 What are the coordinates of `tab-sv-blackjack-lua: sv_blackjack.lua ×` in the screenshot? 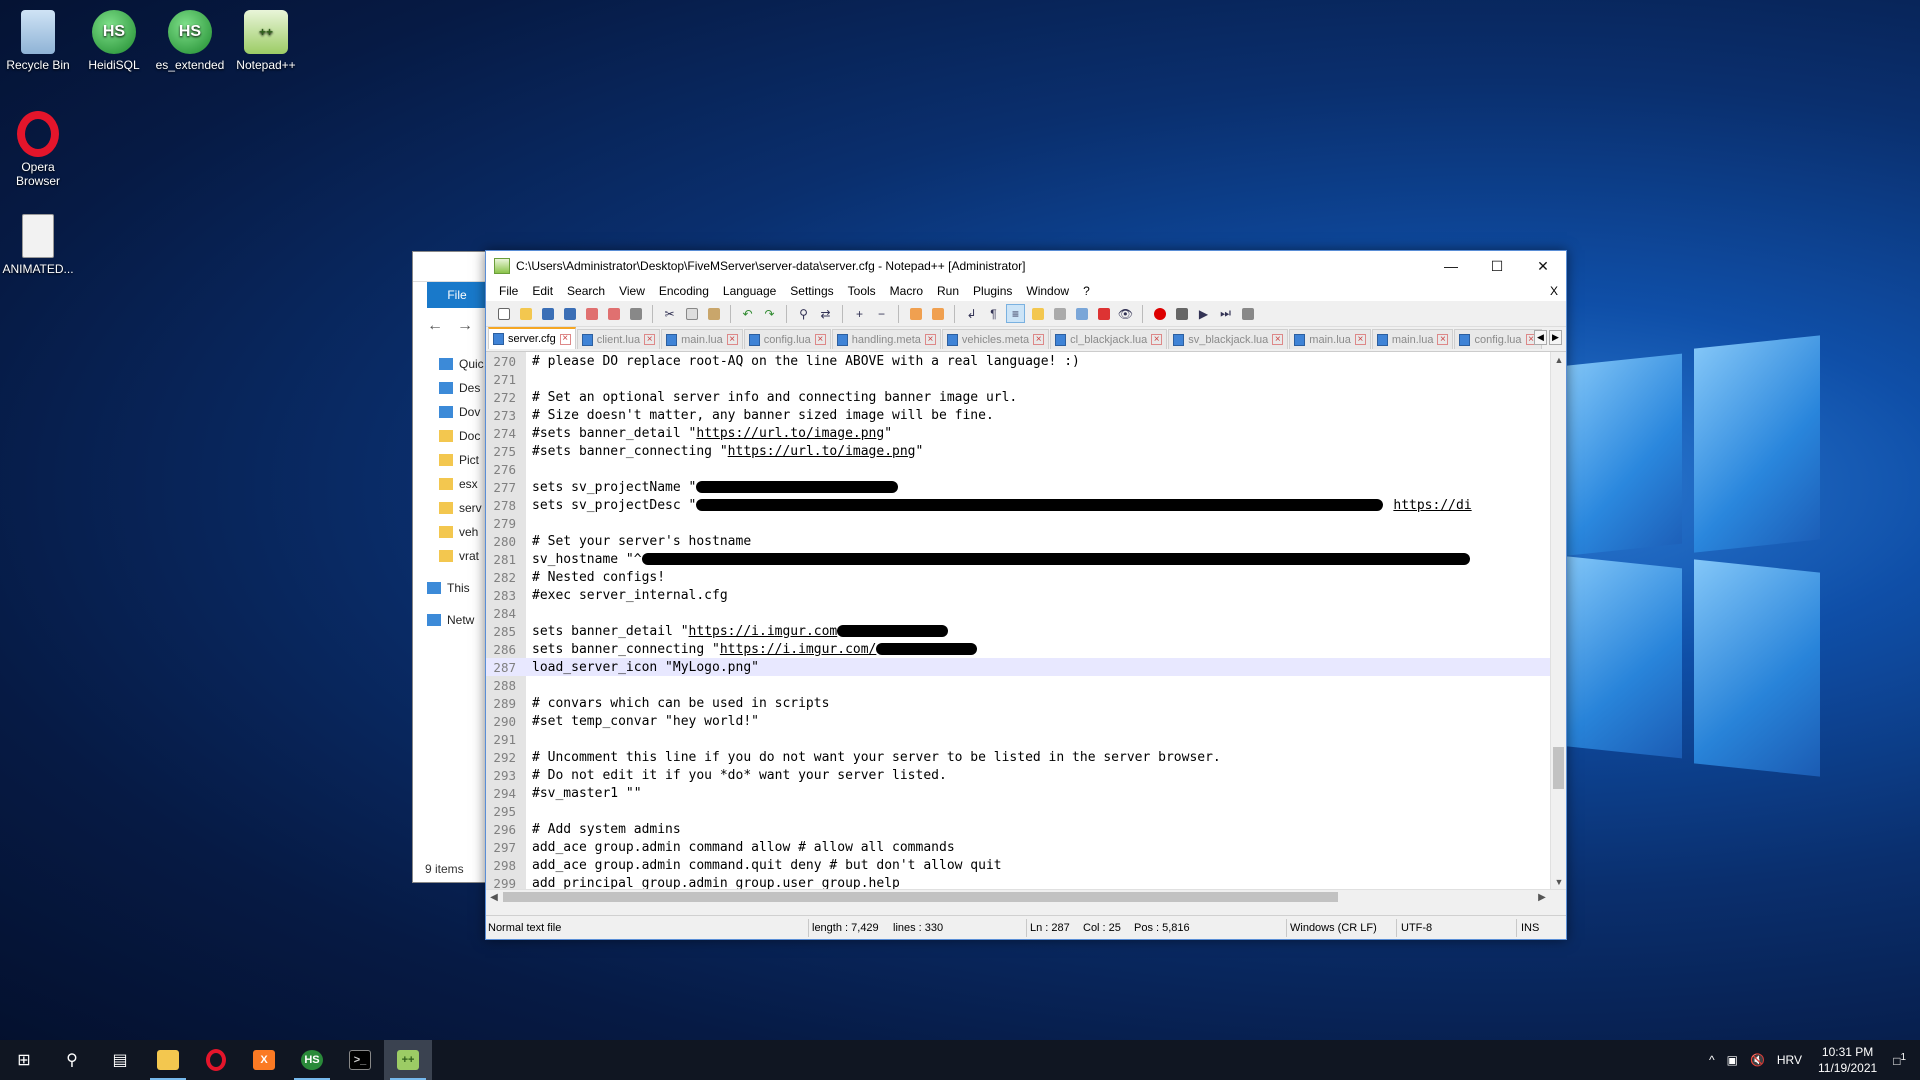 It's located at (1228, 339).